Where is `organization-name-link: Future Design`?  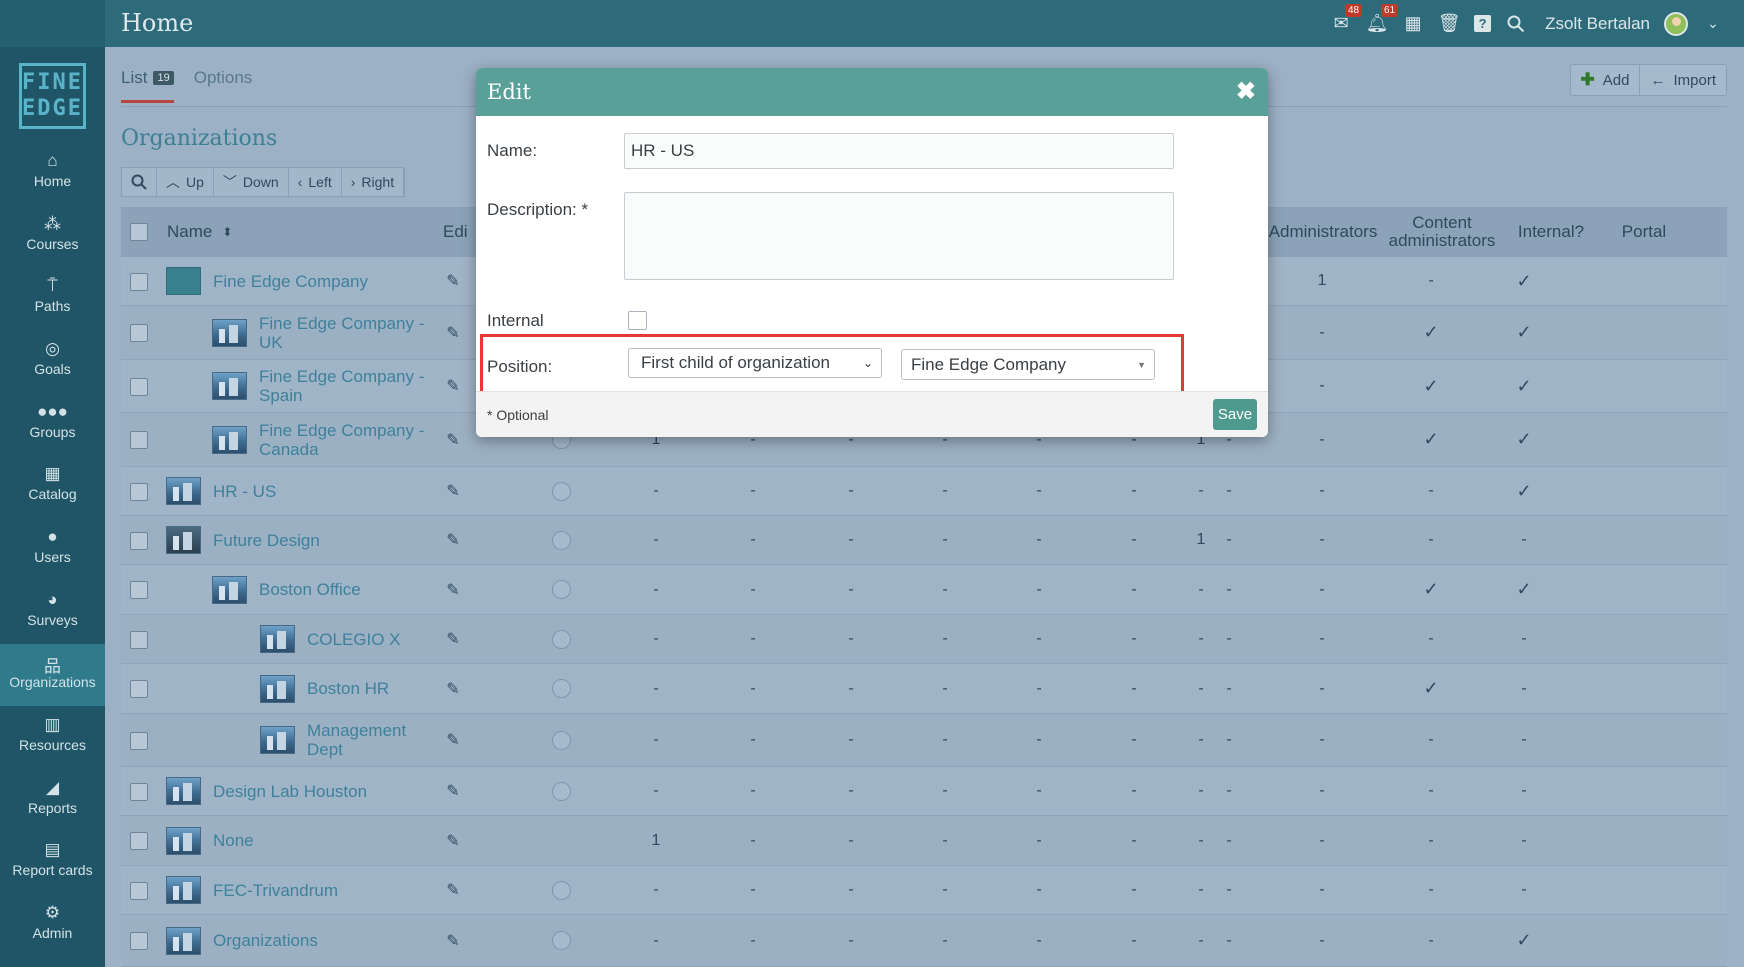
organization-name-link: Future Design is located at coordinates (266, 540).